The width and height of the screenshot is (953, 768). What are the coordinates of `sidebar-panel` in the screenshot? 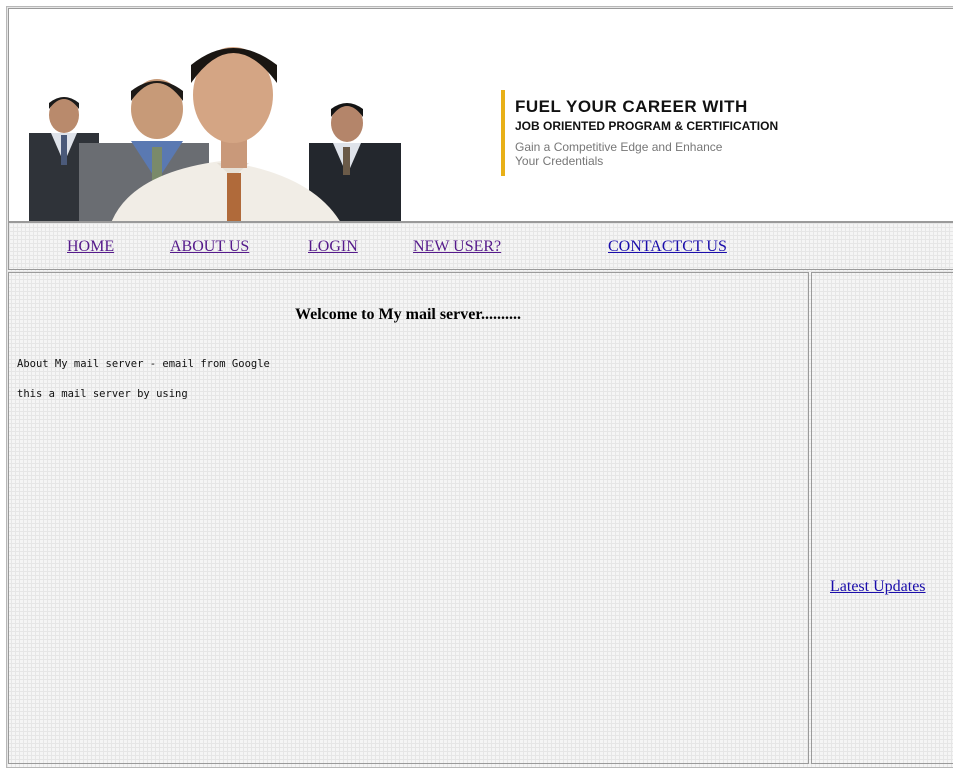 It's located at (882, 518).